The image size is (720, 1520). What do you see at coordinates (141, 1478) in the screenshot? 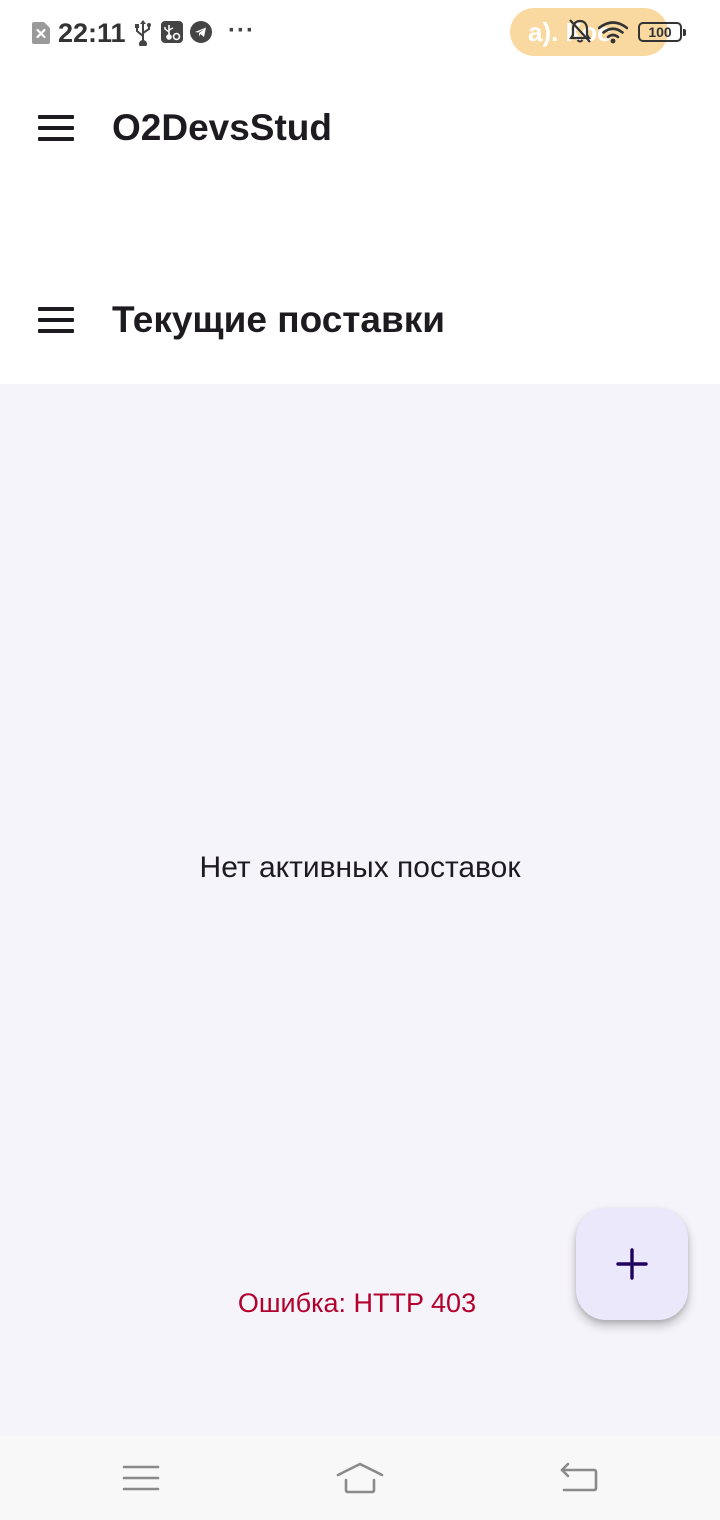
I see `recent-apps-icon` at bounding box center [141, 1478].